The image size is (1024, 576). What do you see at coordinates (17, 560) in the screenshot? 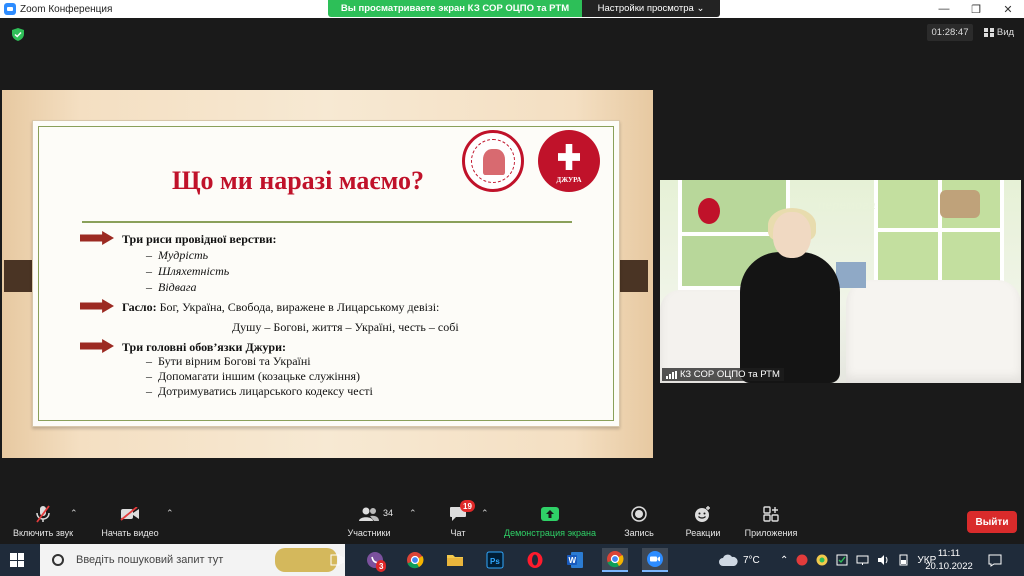
I see `windows-start-icon` at bounding box center [17, 560].